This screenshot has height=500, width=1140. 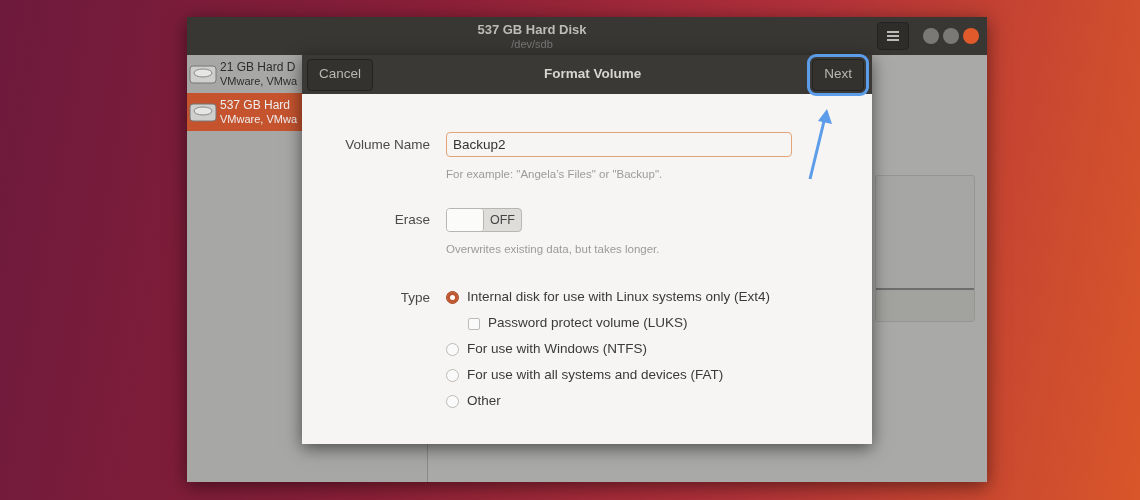 I want to click on close-button, so click(x=971, y=36).